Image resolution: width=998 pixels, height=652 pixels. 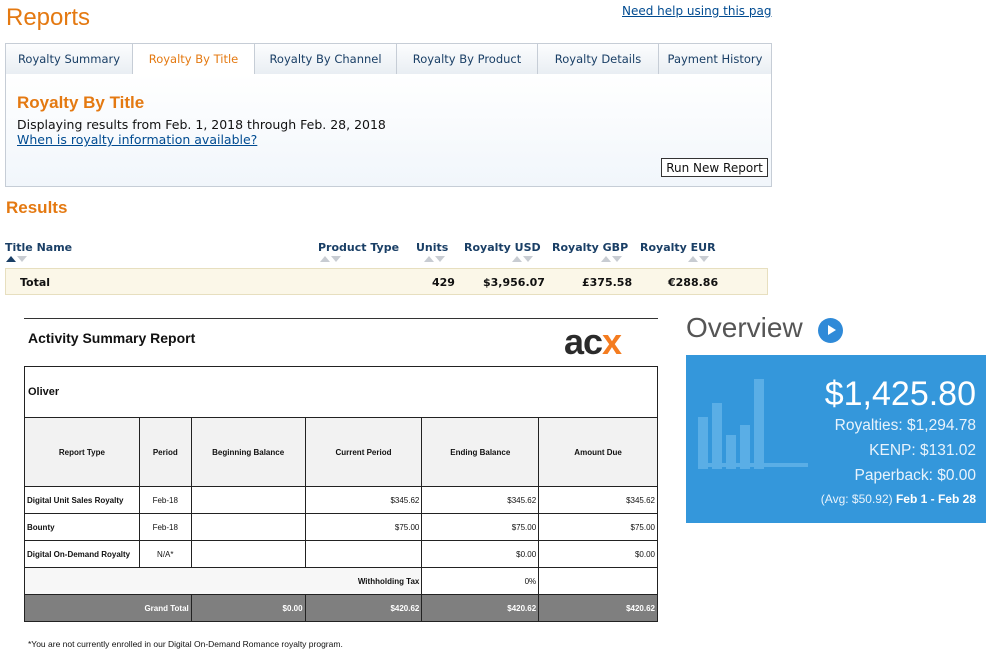 What do you see at coordinates (363, 608) in the screenshot?
I see `grand-total-current: $420.62` at bounding box center [363, 608].